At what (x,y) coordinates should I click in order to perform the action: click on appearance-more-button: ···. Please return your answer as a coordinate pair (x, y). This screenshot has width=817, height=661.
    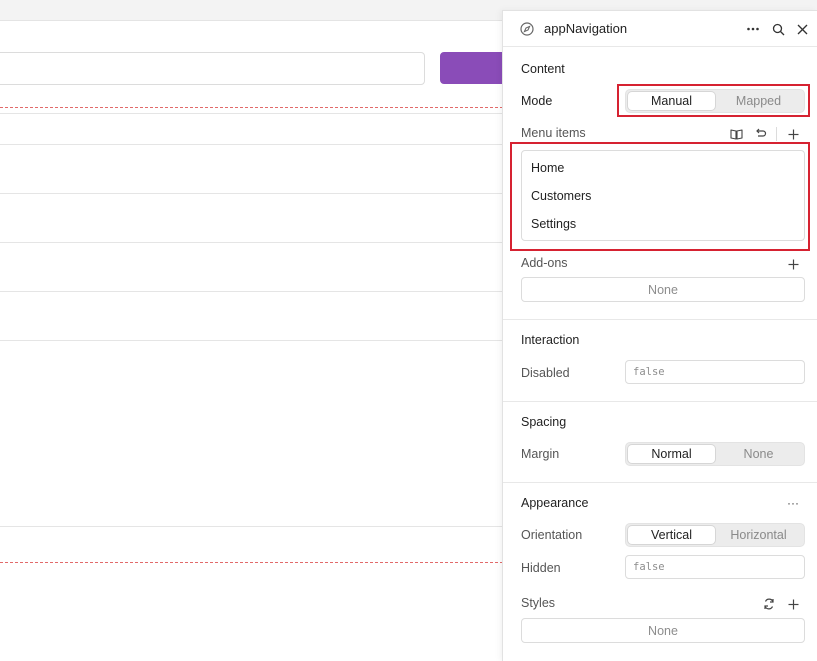
    Looking at the image, I should click on (793, 503).